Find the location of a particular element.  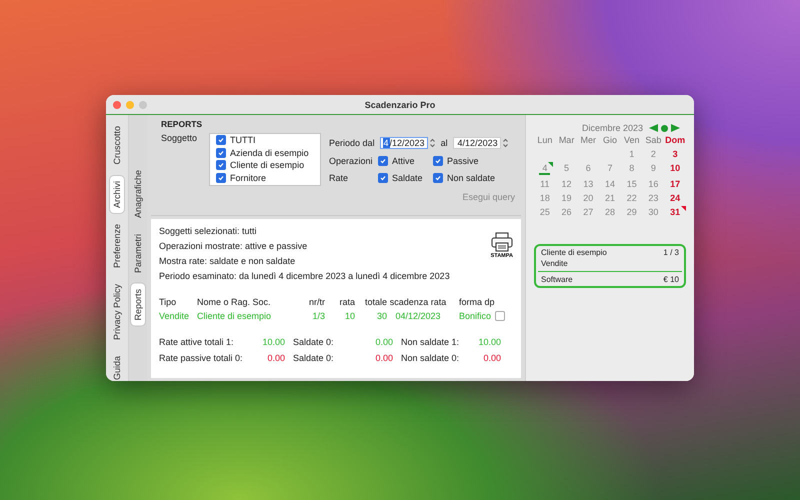

calendar-day: 24 is located at coordinates (675, 198).